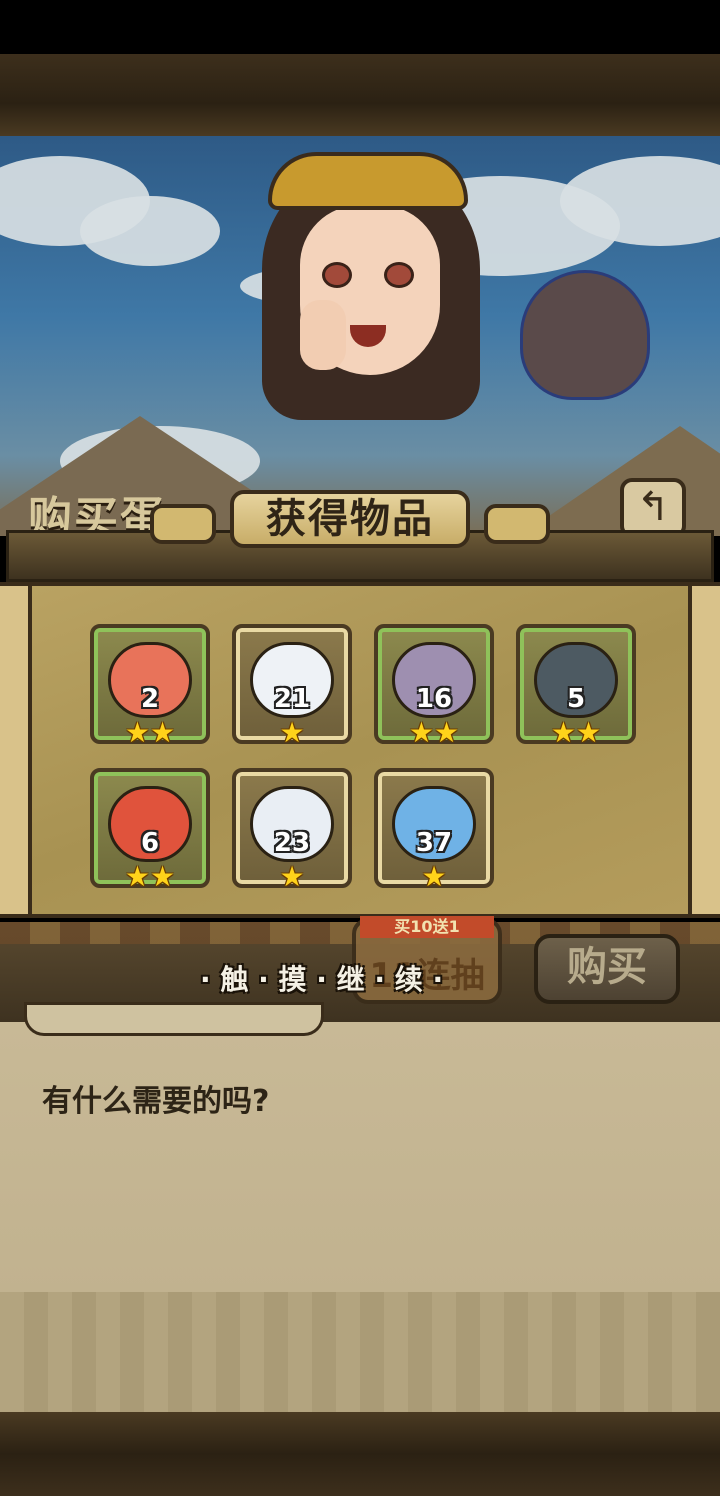 The height and width of the screenshot is (1496, 720). Describe the element at coordinates (323, 335) in the screenshot. I see `shopkeeper-hand` at that location.